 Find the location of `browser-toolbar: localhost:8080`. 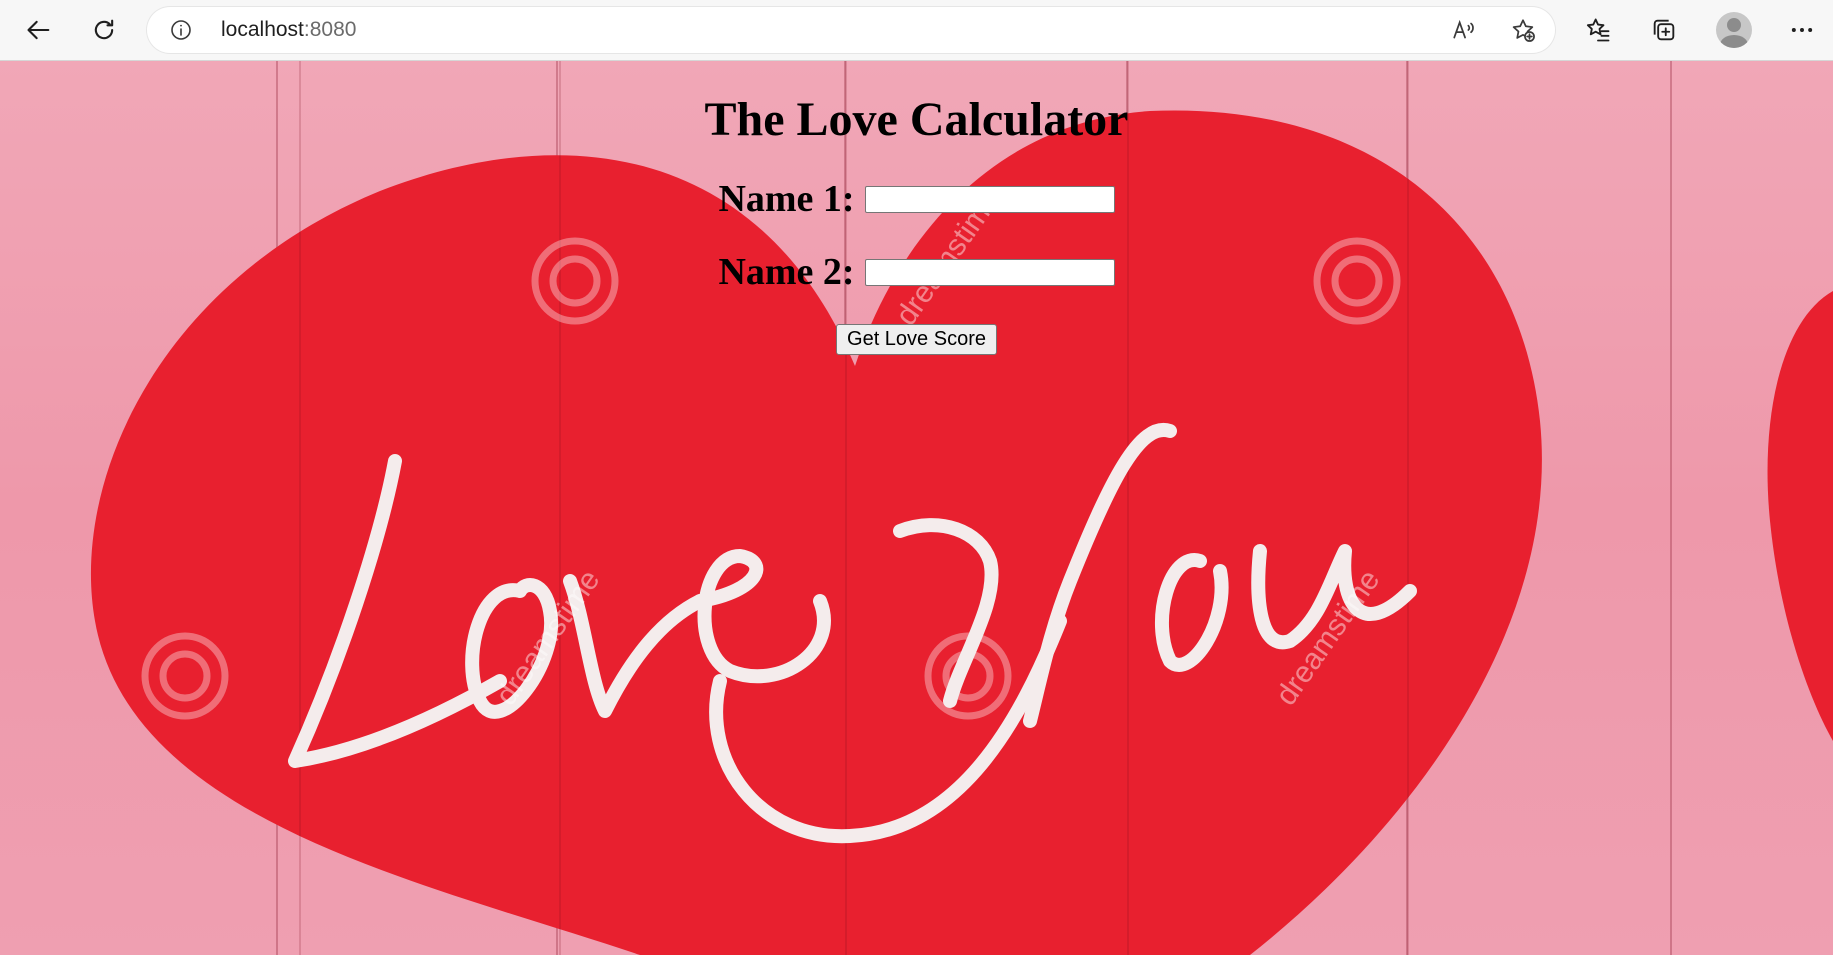

browser-toolbar: localhost:8080 is located at coordinates (916, 30).